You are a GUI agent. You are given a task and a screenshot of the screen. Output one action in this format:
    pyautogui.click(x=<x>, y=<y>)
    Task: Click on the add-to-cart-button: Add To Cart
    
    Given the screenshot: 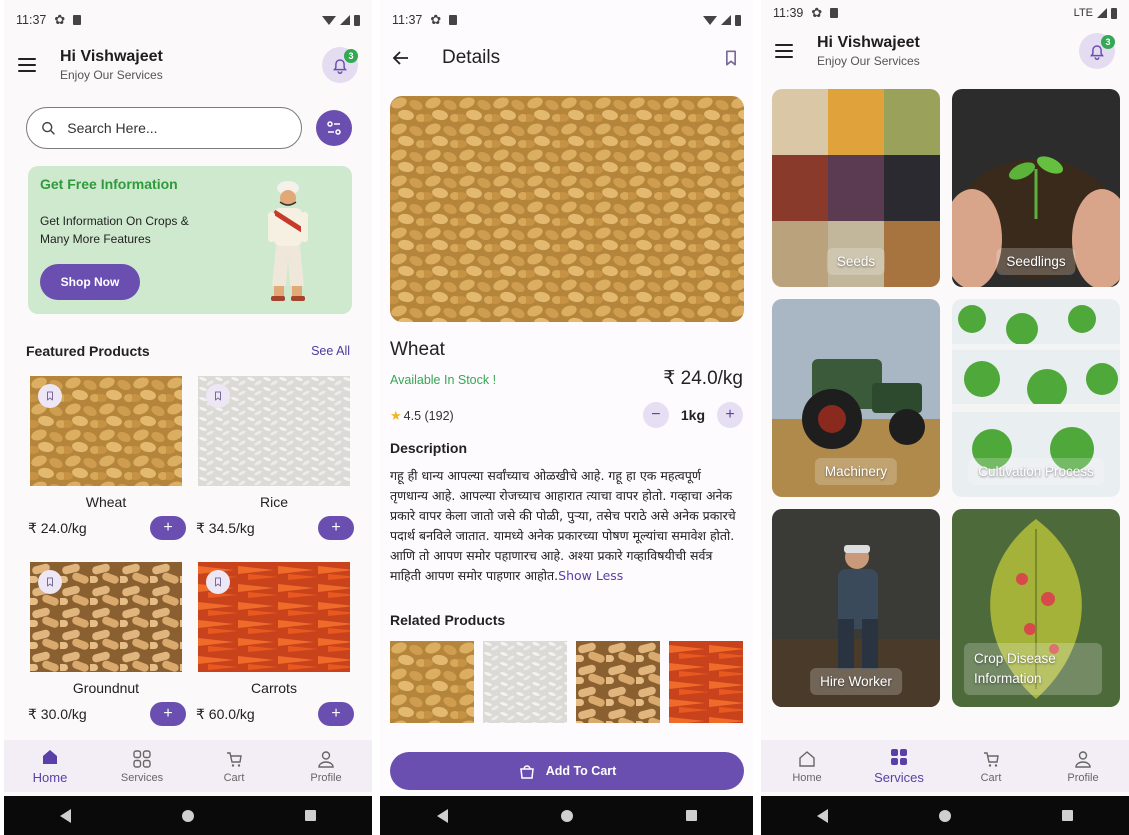 What is the action you would take?
    pyautogui.click(x=567, y=771)
    